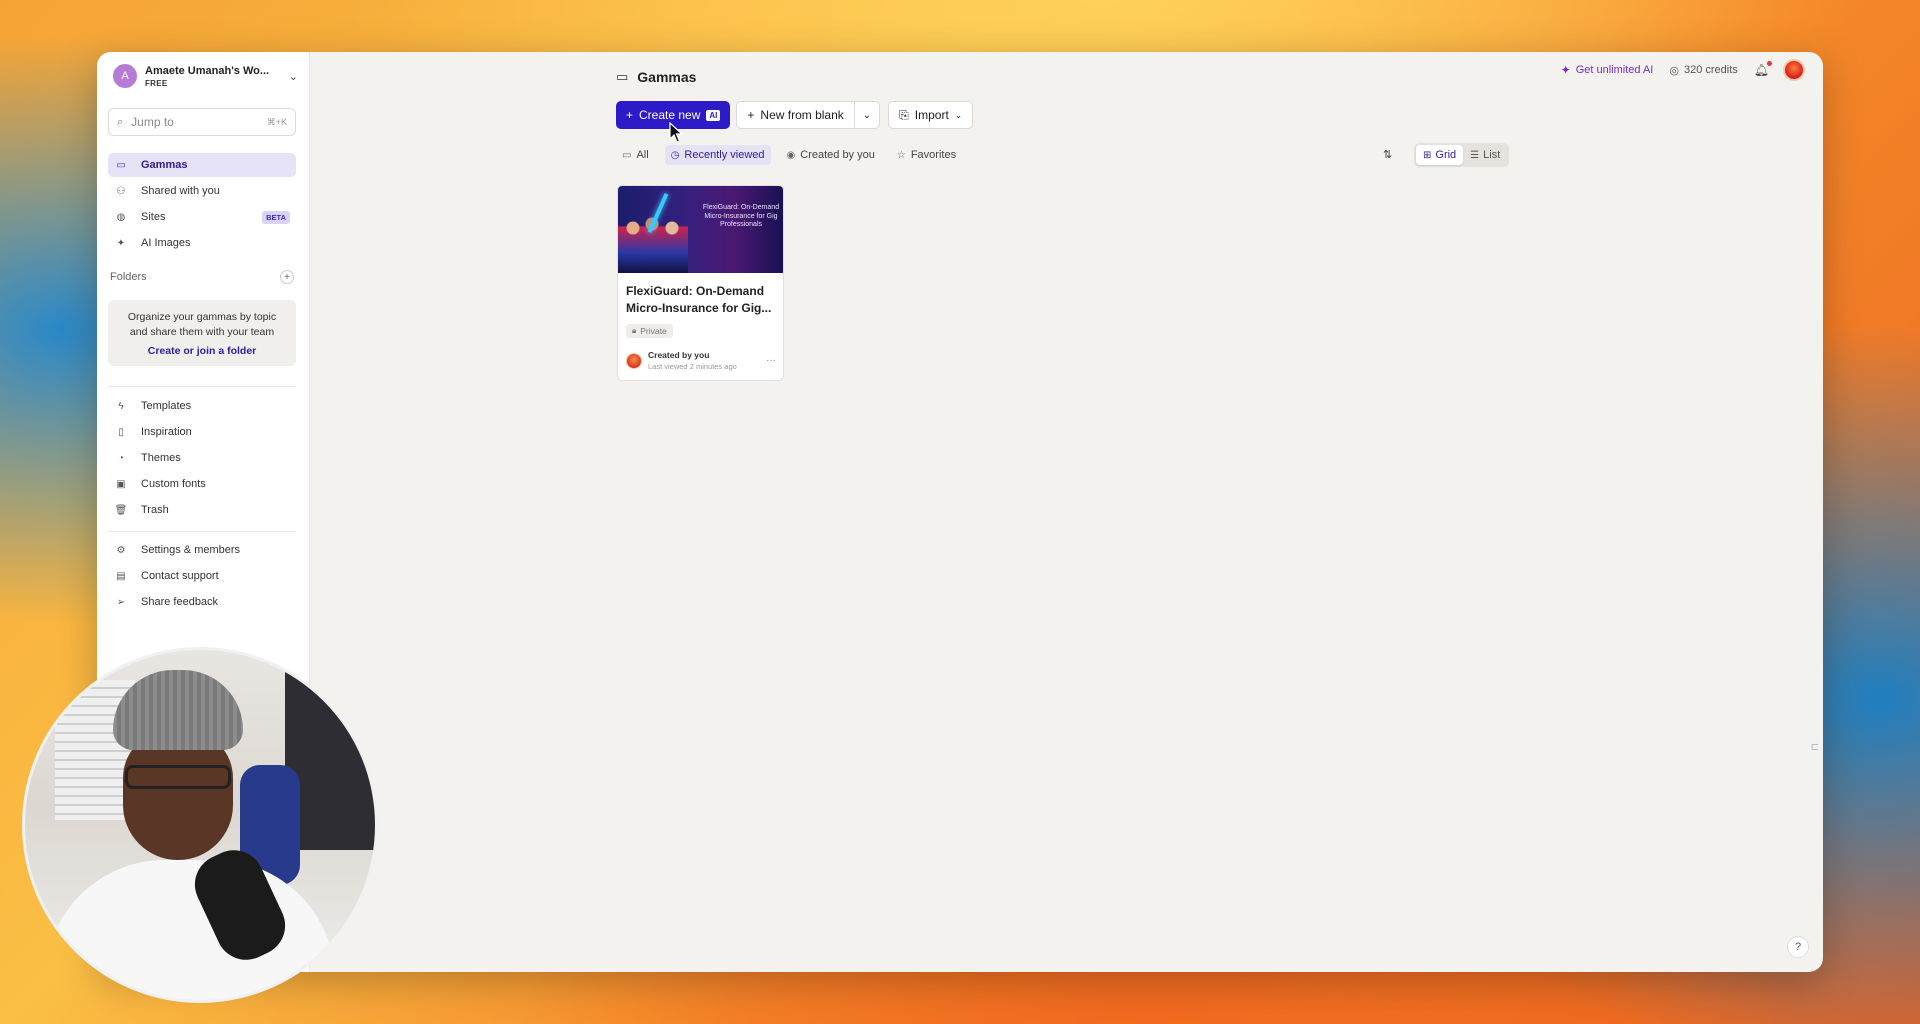  What do you see at coordinates (931, 115) in the screenshot?
I see `import-button: ⎘ Import ⌄` at bounding box center [931, 115].